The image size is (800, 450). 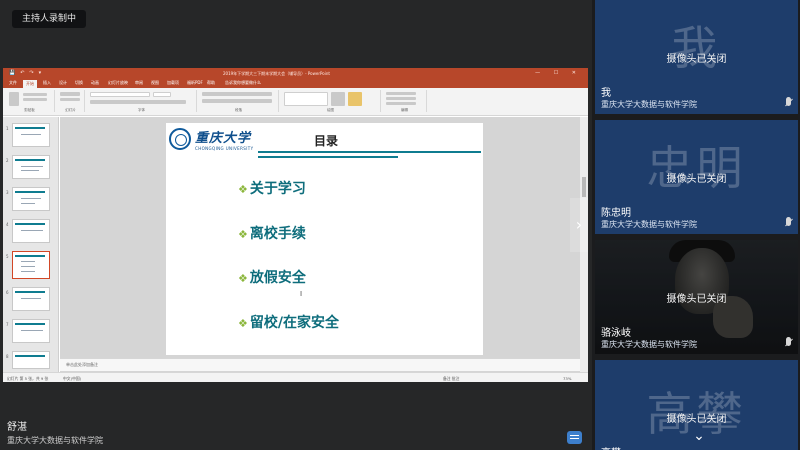 I want to click on ribbon-group-clipboard: 剪贴板, so click(x=30, y=101).